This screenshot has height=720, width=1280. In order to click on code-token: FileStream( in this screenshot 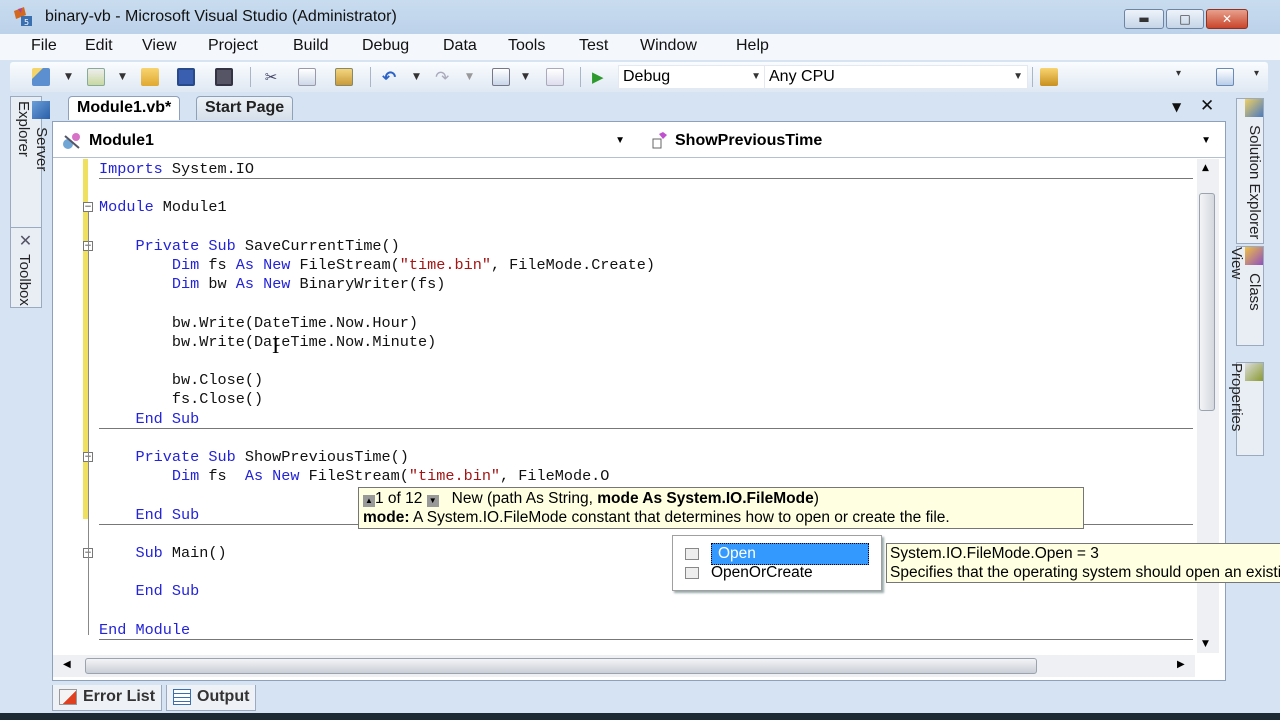, I will do `click(345, 265)`.